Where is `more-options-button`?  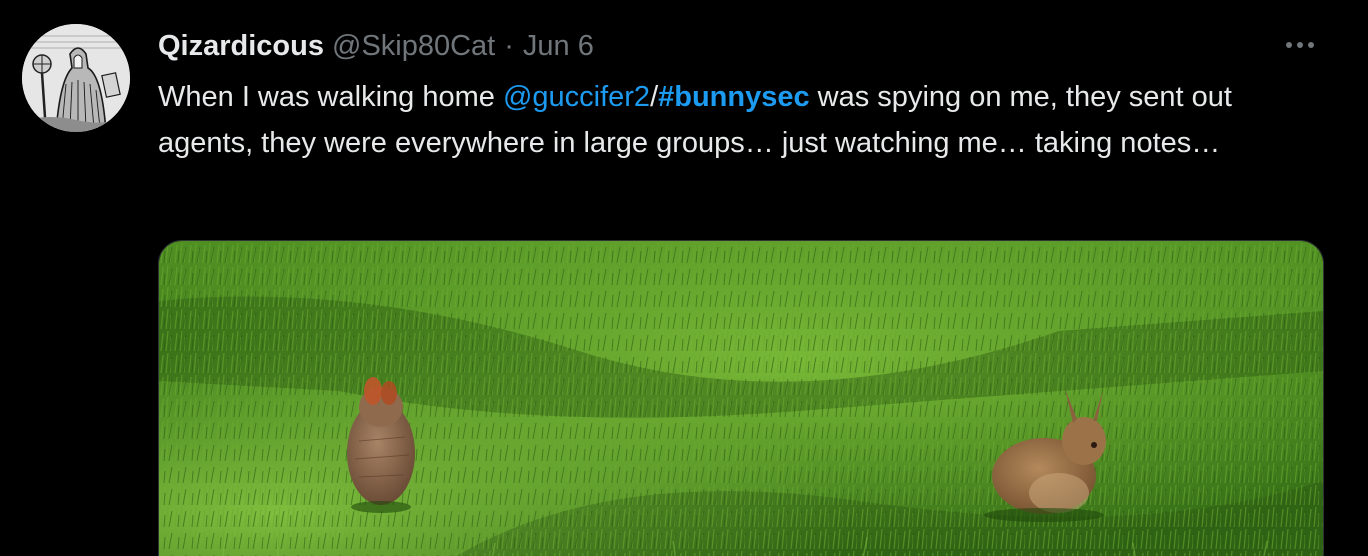
more-options-button is located at coordinates (1300, 45).